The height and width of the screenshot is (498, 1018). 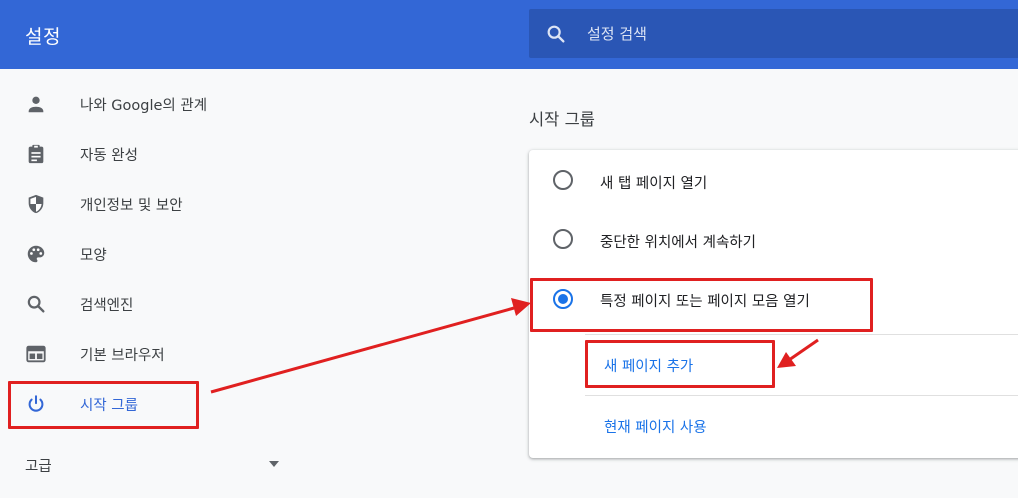 What do you see at coordinates (109, 156) in the screenshot?
I see `sidebar-item-label: 자동 완성` at bounding box center [109, 156].